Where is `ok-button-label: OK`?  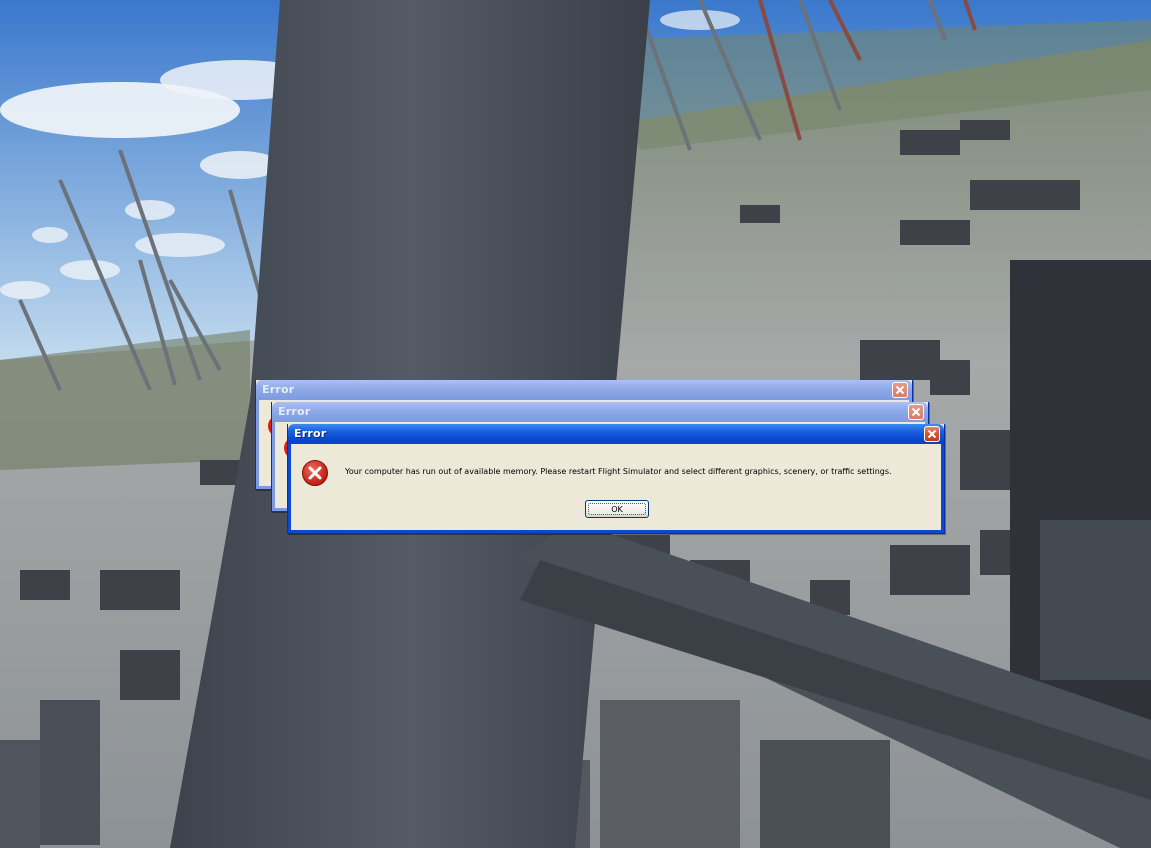
ok-button-label: OK is located at coordinates (617, 509).